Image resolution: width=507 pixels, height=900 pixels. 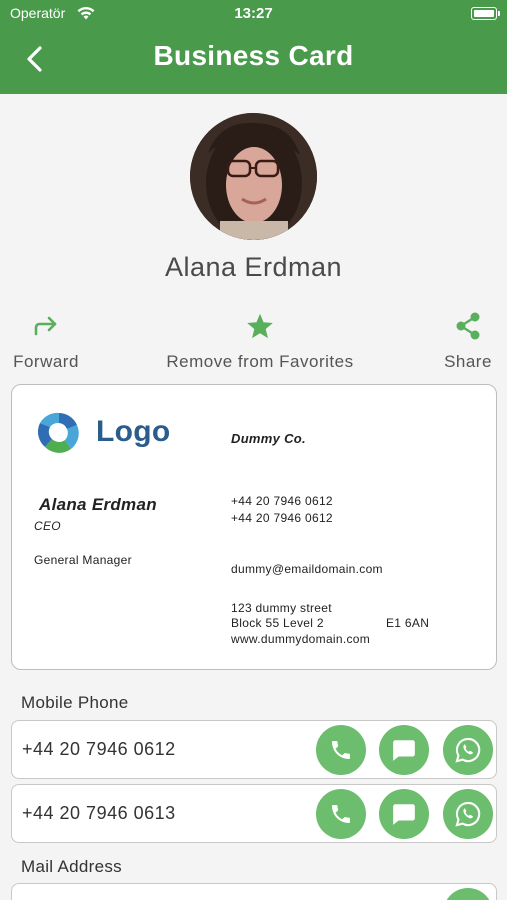 I want to click on nav-header: Operatör 13:27 Business Card, so click(x=253, y=47).